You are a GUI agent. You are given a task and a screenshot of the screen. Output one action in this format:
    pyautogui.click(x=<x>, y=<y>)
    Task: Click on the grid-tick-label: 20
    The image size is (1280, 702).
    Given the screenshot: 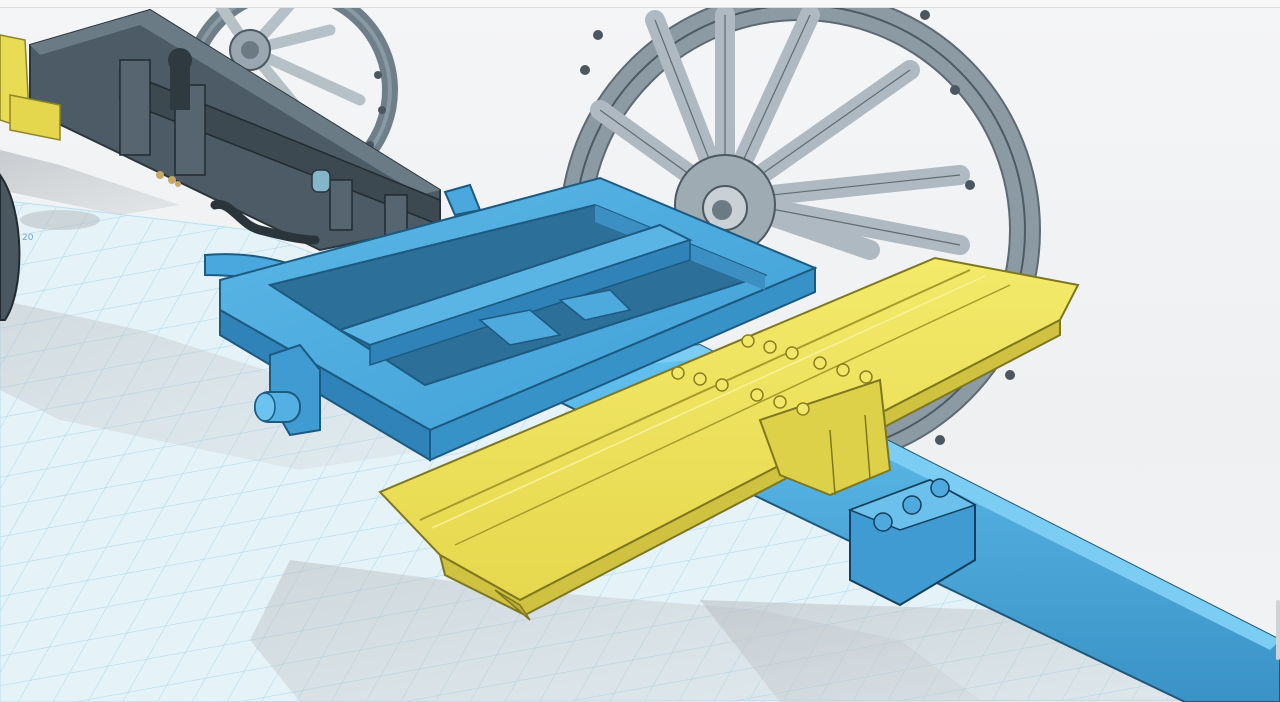 What is the action you would take?
    pyautogui.click(x=28, y=238)
    